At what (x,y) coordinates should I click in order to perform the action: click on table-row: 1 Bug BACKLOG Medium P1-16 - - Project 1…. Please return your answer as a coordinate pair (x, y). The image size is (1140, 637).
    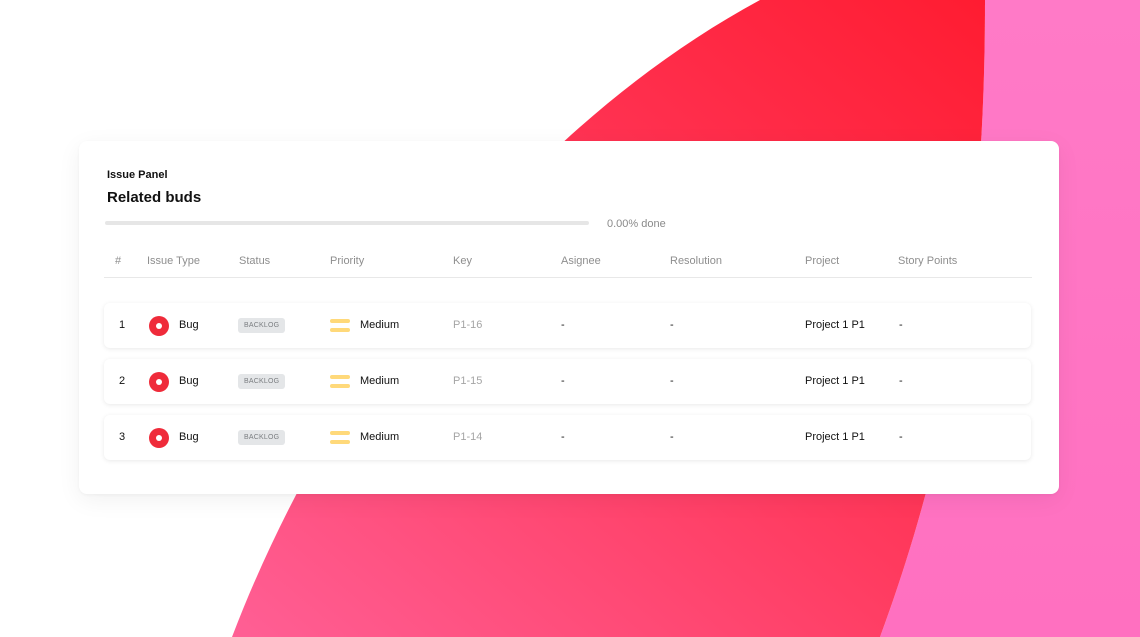
    Looking at the image, I should click on (567, 325).